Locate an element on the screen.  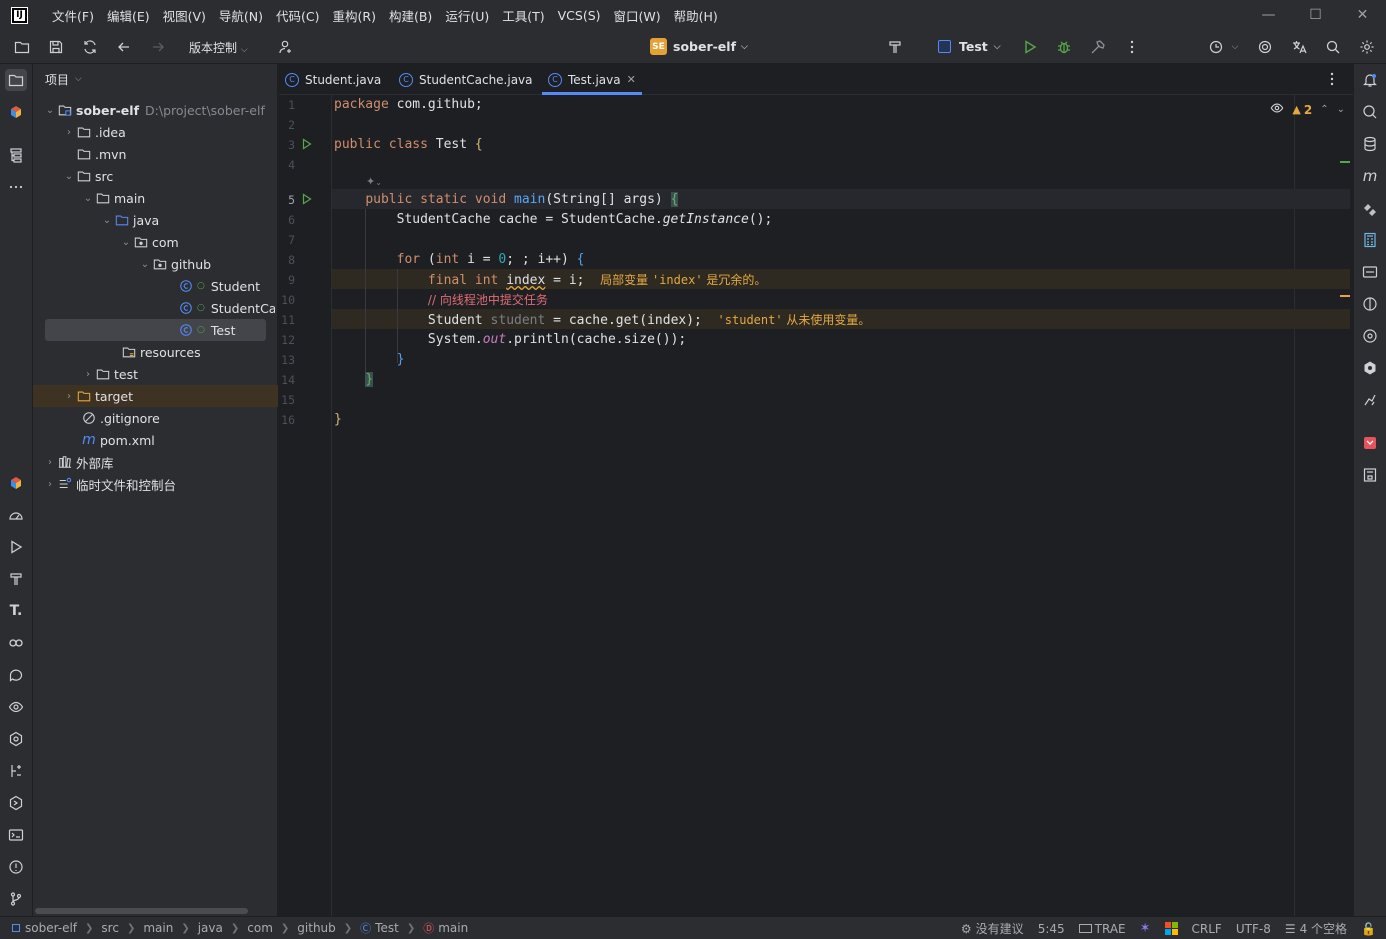
lock-icon: 🔓 is located at coordinates (1368, 929).